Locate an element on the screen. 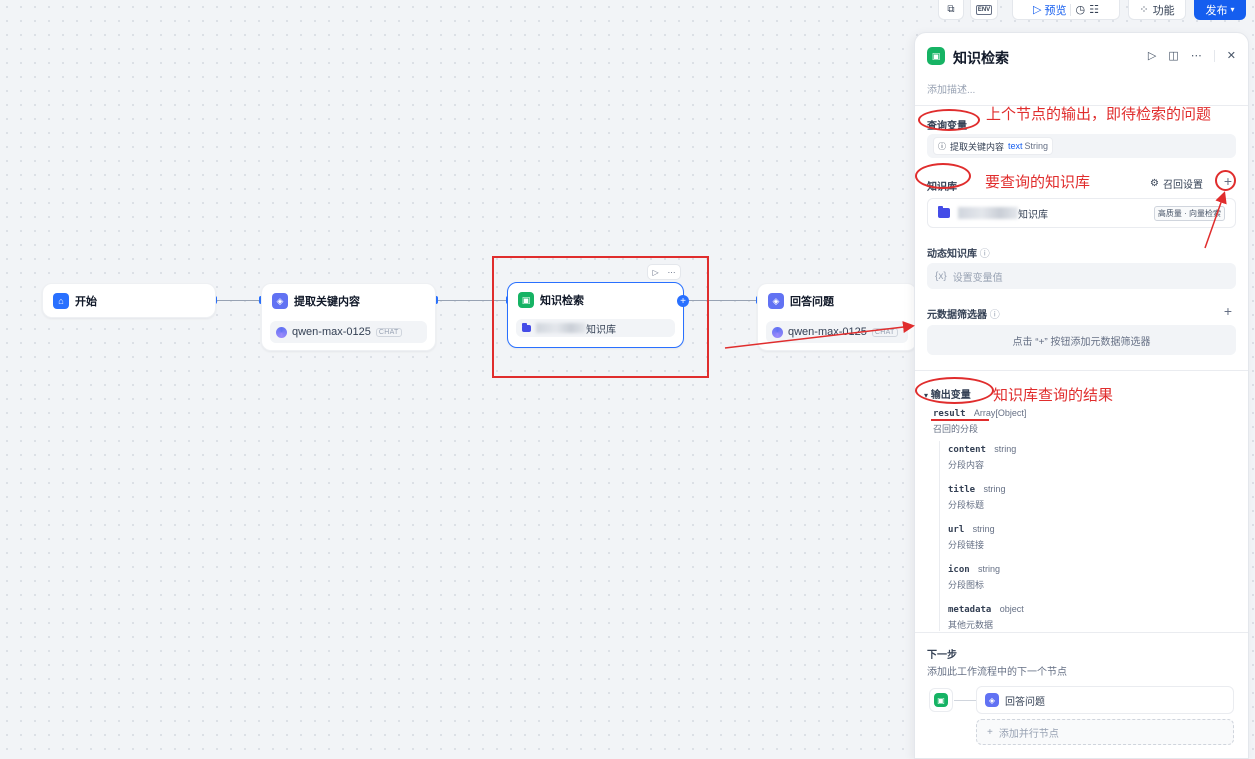 The width and height of the screenshot is (1255, 759). next-step-desc: 添加此工作流程中的下一个节点 is located at coordinates (997, 672).